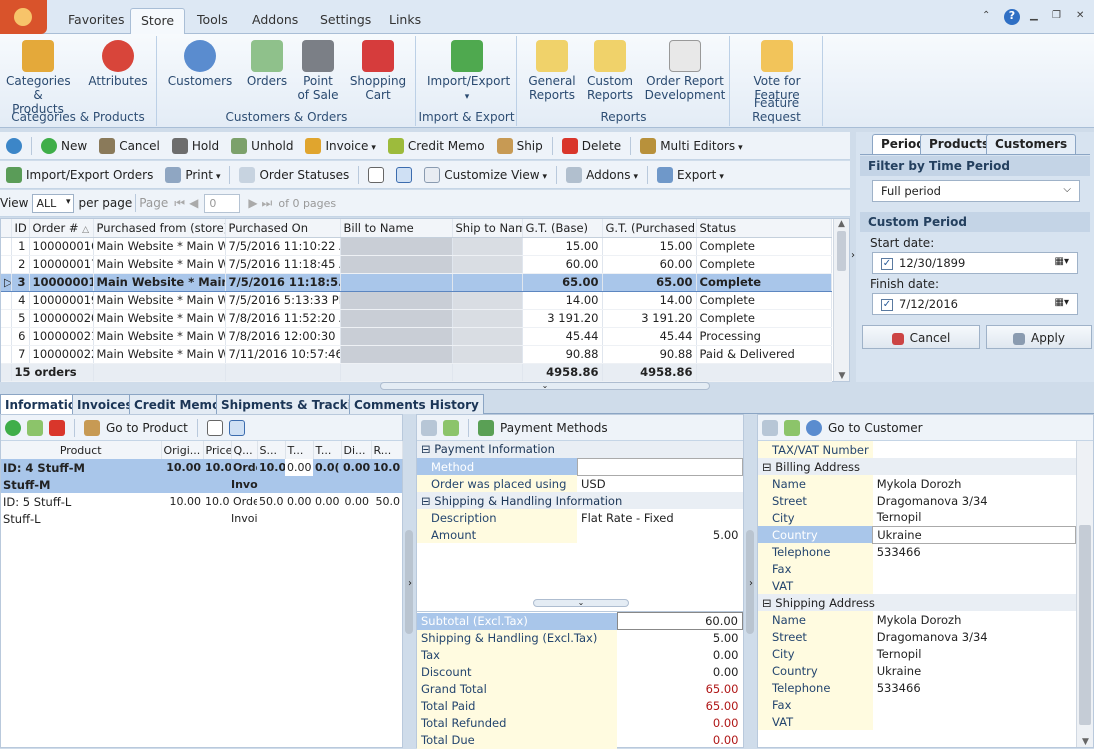  I want to click on cell: Paid & Delivered, so click(764, 354).